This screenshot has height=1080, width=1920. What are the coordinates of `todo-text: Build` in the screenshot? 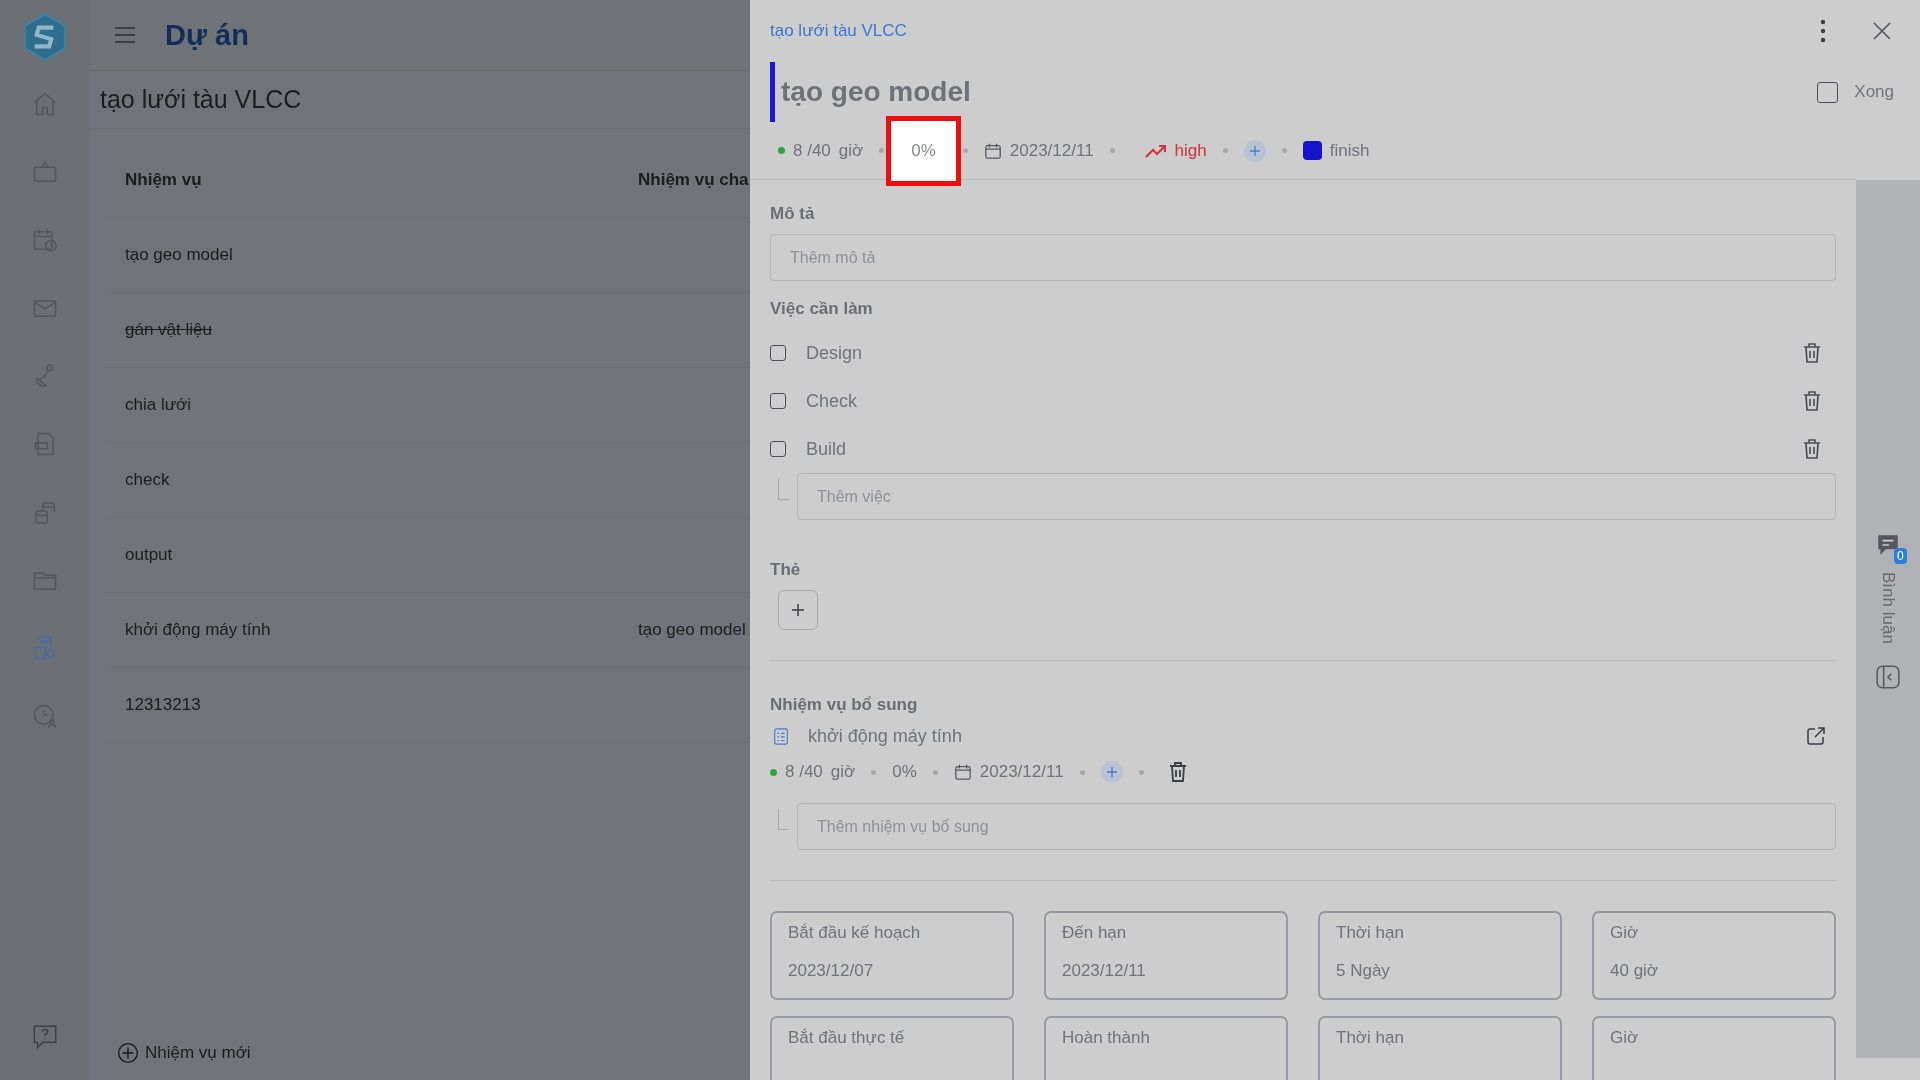 It's located at (827, 449).